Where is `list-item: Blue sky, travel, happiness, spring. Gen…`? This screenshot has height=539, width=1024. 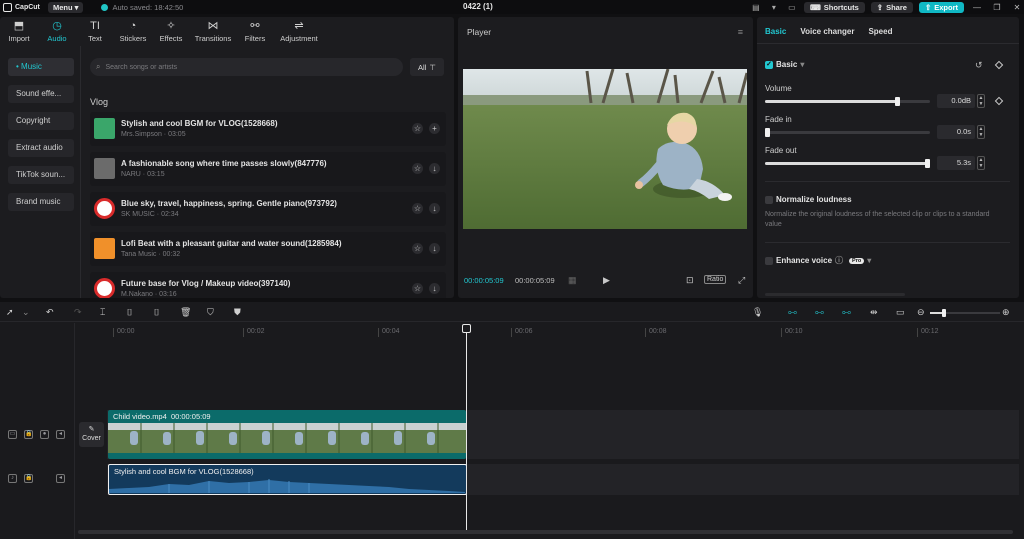
list-item: Blue sky, travel, happiness, spring. Gen… is located at coordinates (268, 209).